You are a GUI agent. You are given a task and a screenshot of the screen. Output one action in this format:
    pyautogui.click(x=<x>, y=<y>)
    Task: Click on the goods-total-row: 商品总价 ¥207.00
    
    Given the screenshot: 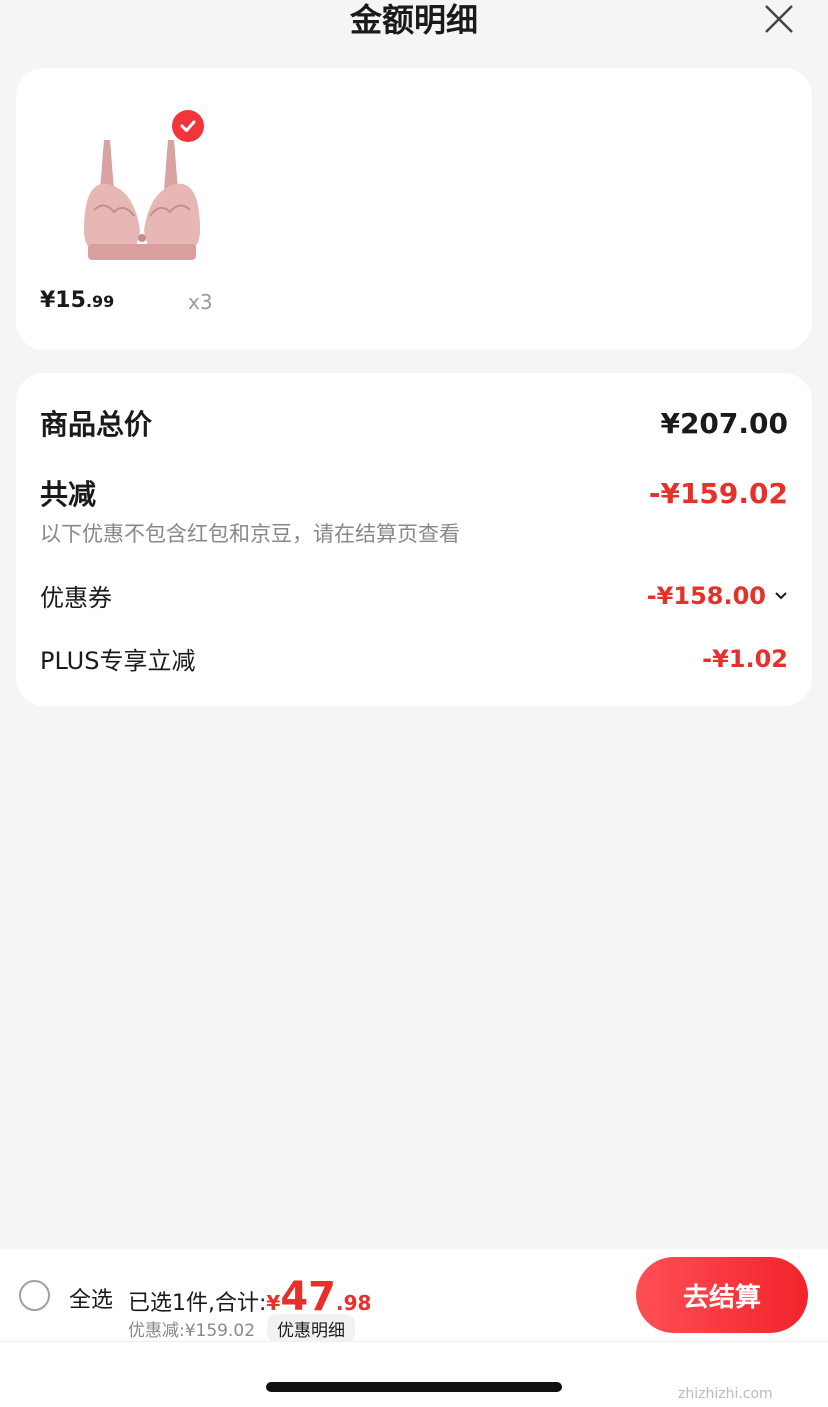 What is the action you would take?
    pyautogui.click(x=414, y=423)
    